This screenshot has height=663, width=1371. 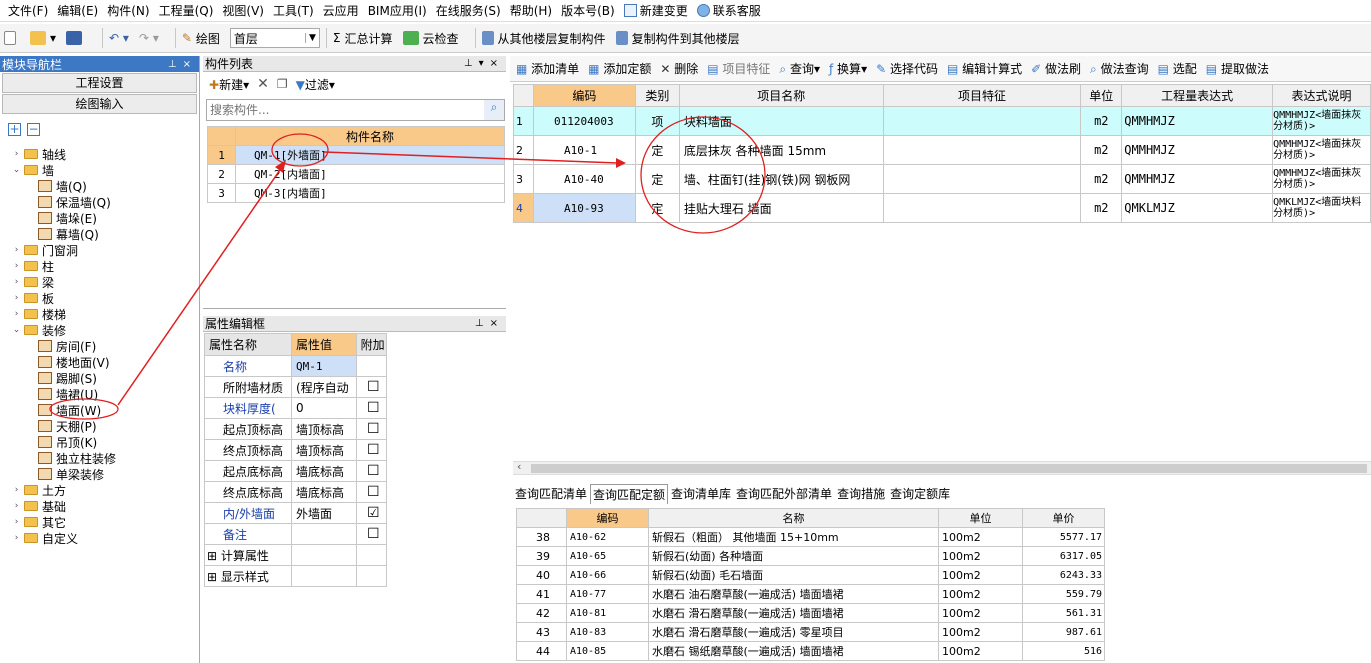 I want to click on tree-item: 房间(F), so click(x=99, y=346).